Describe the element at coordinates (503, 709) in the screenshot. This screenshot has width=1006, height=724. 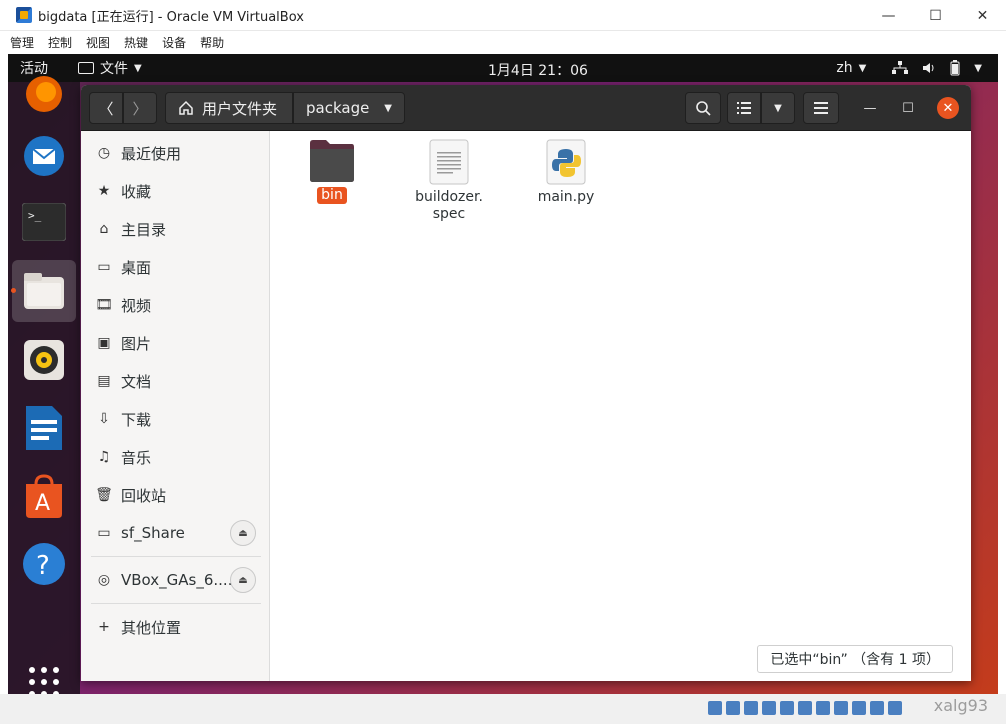
I see `host-statusbar: xalg93` at that location.